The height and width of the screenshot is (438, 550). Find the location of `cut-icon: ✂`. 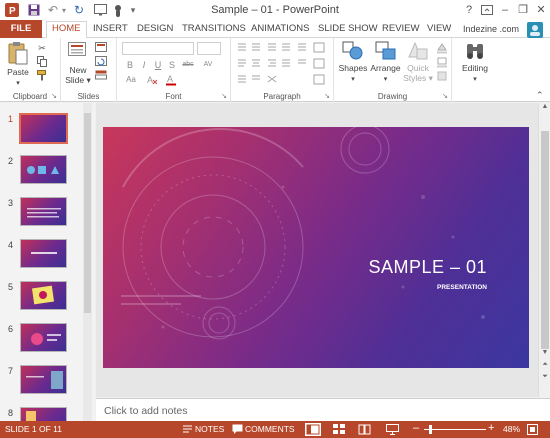

cut-icon: ✂ is located at coordinates (42, 48).